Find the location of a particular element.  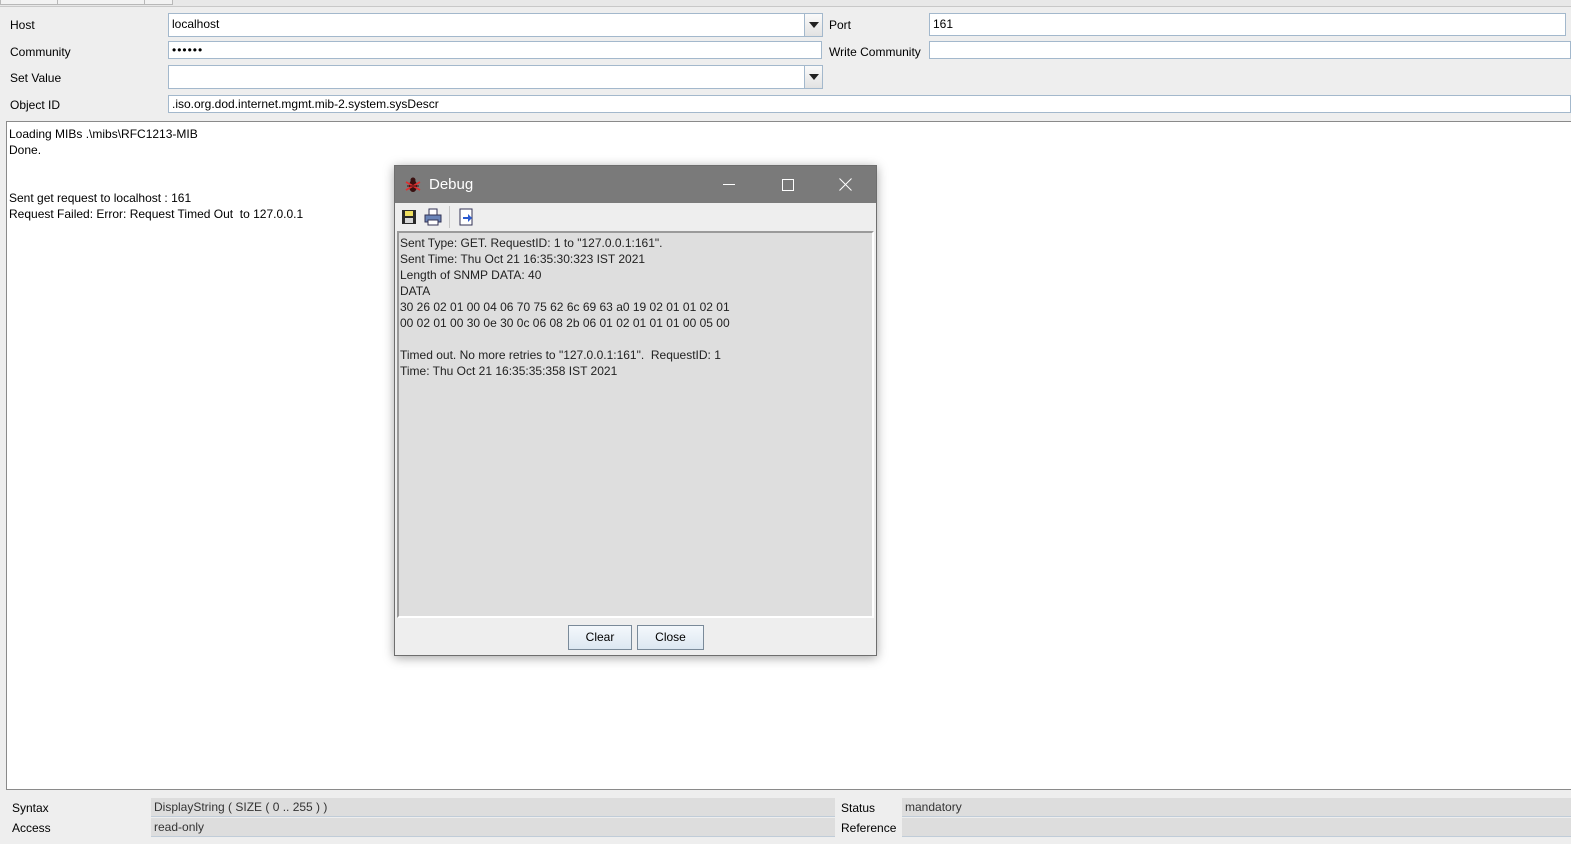

object-id-label: Object ID is located at coordinates (35, 105).